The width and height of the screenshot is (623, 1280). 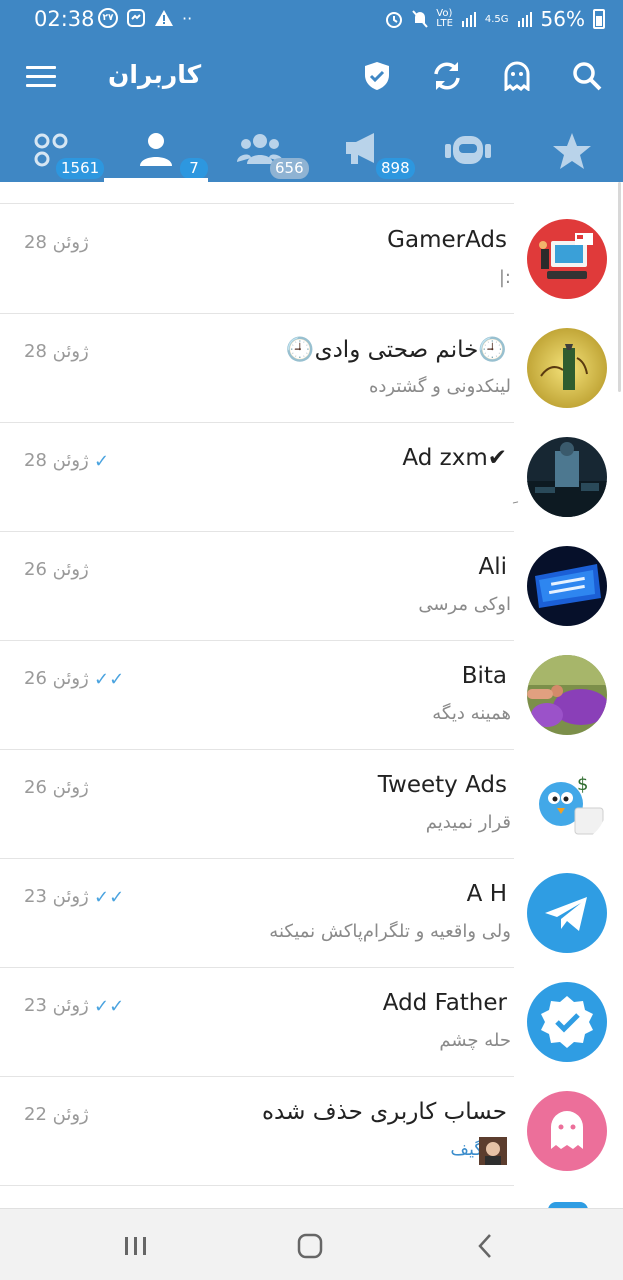 What do you see at coordinates (289, 168) in the screenshot?
I see `tab-count: 656` at bounding box center [289, 168].